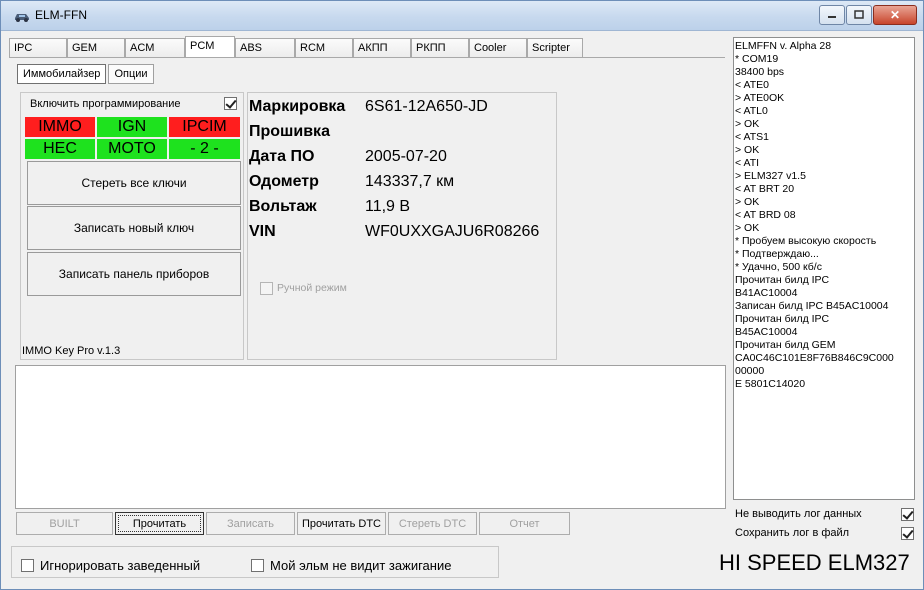  Describe the element at coordinates (757, 59) in the screenshot. I see `log-line: * COM19` at that location.